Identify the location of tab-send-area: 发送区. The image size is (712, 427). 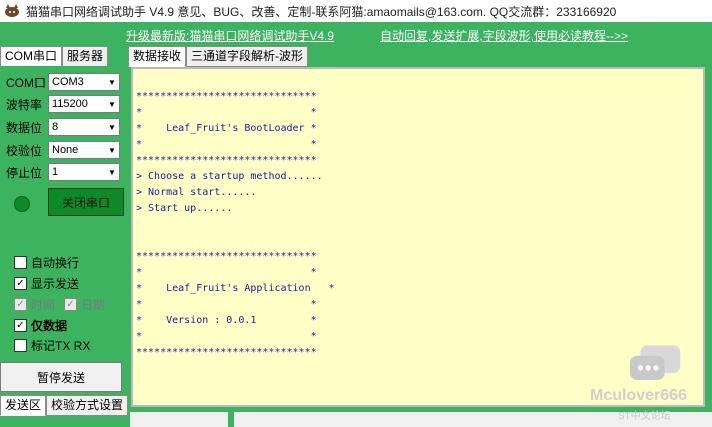
(23, 405).